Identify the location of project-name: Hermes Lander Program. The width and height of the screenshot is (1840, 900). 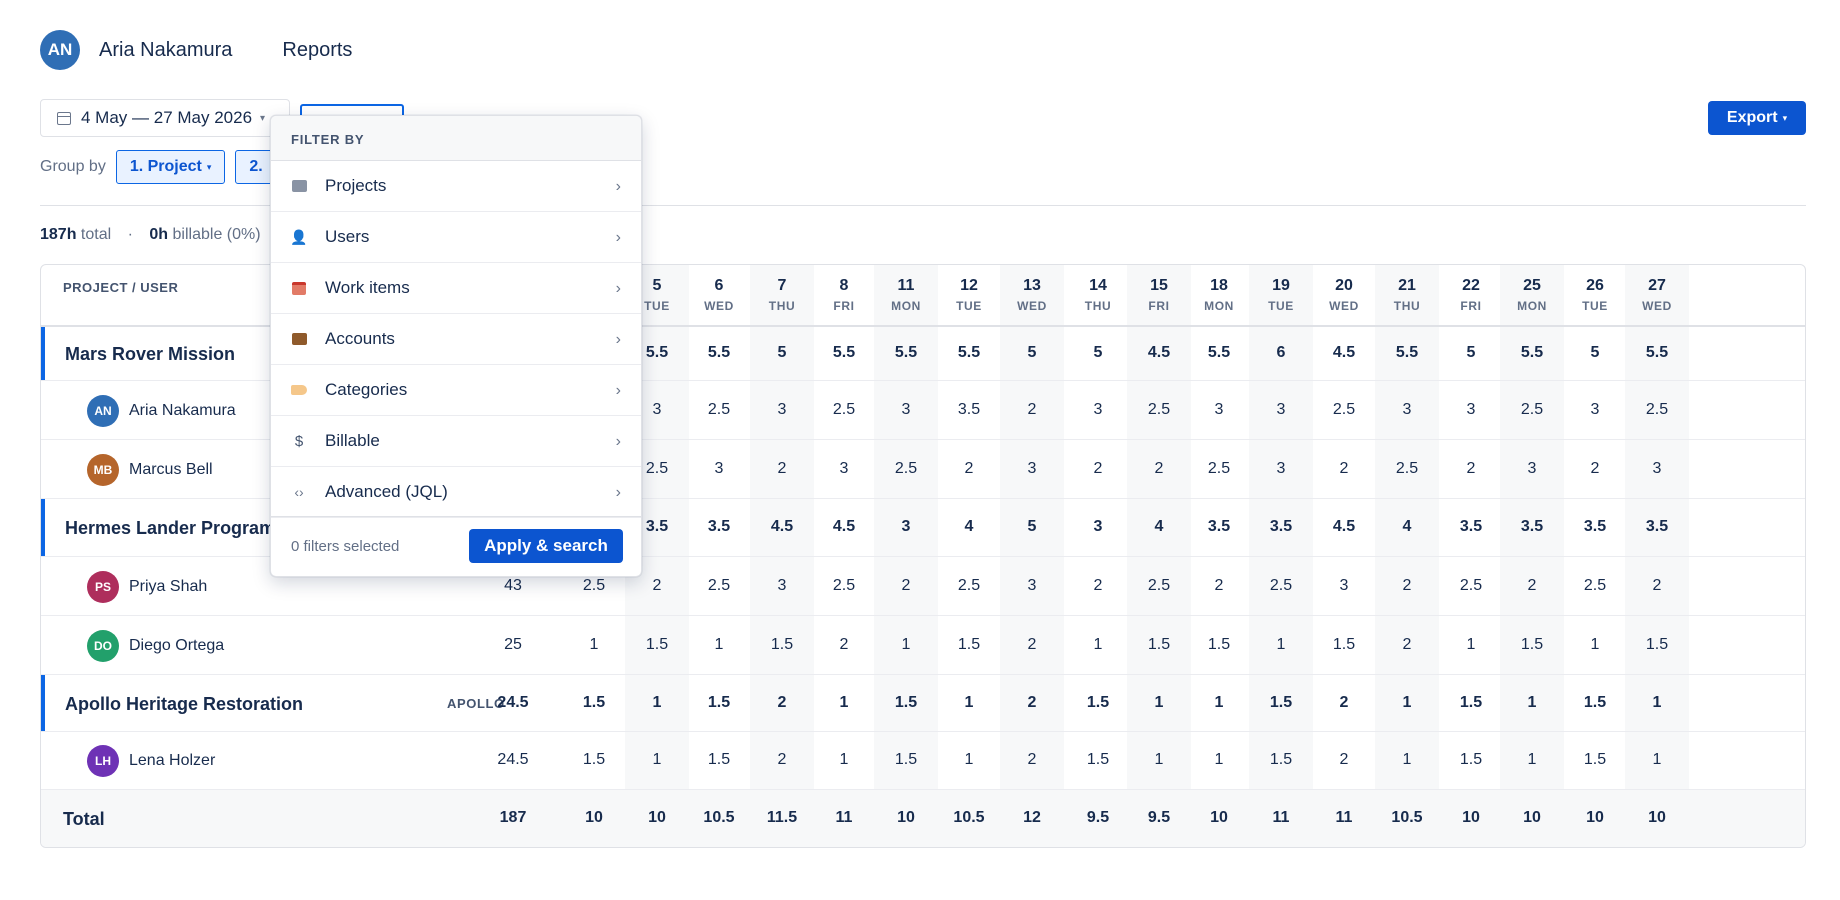
(170, 528).